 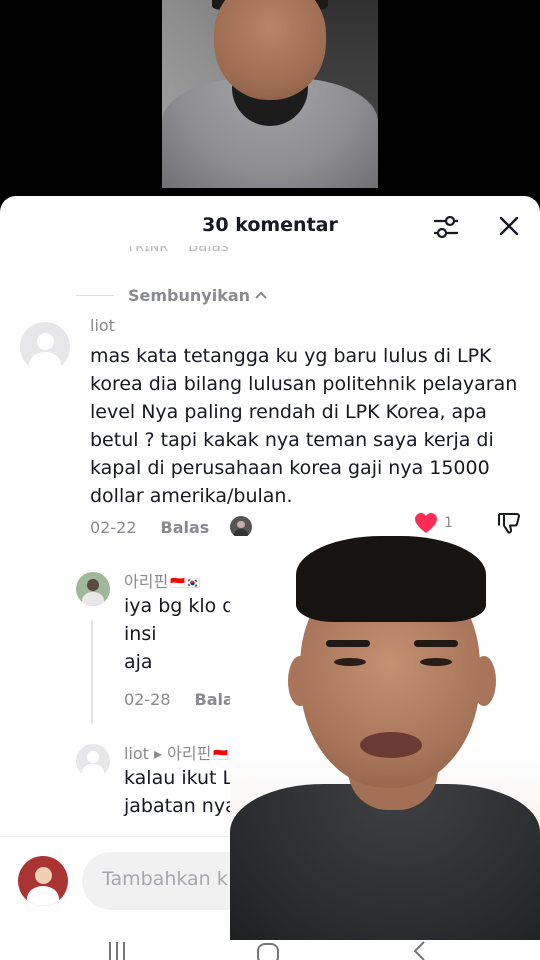 I want to click on reply-meta: 02-28 Balas, so click(x=183, y=699).